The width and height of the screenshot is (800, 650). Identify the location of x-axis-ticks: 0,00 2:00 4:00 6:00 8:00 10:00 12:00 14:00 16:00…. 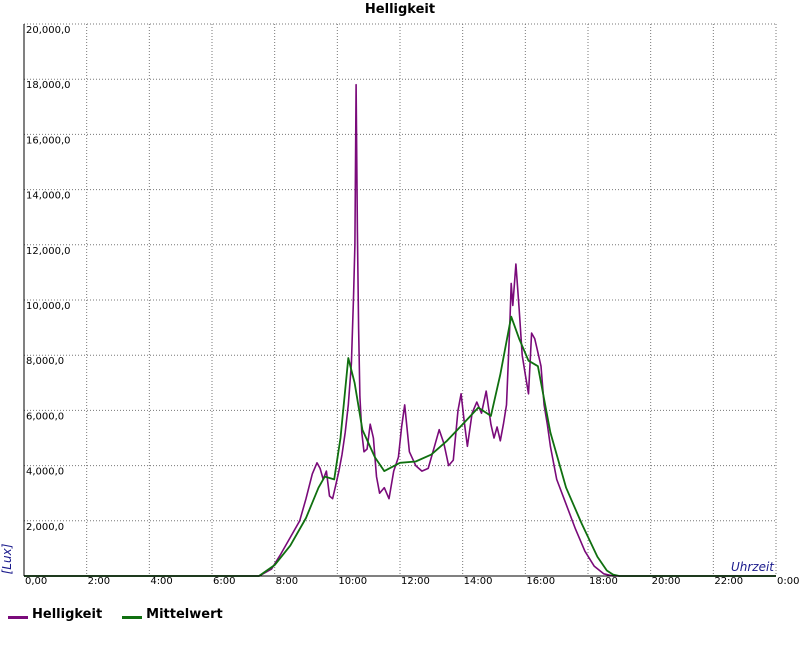
(412, 581).